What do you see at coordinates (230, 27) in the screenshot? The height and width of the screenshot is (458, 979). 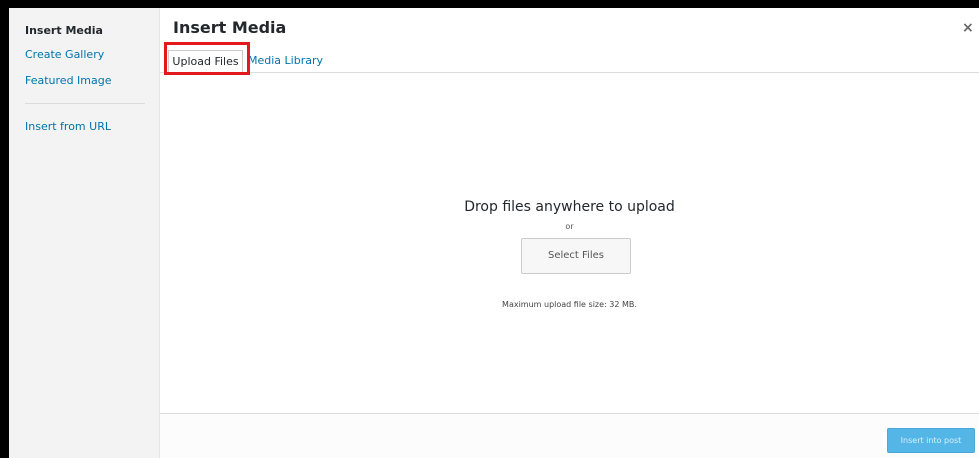 I see `modal-title: Insert Media` at bounding box center [230, 27].